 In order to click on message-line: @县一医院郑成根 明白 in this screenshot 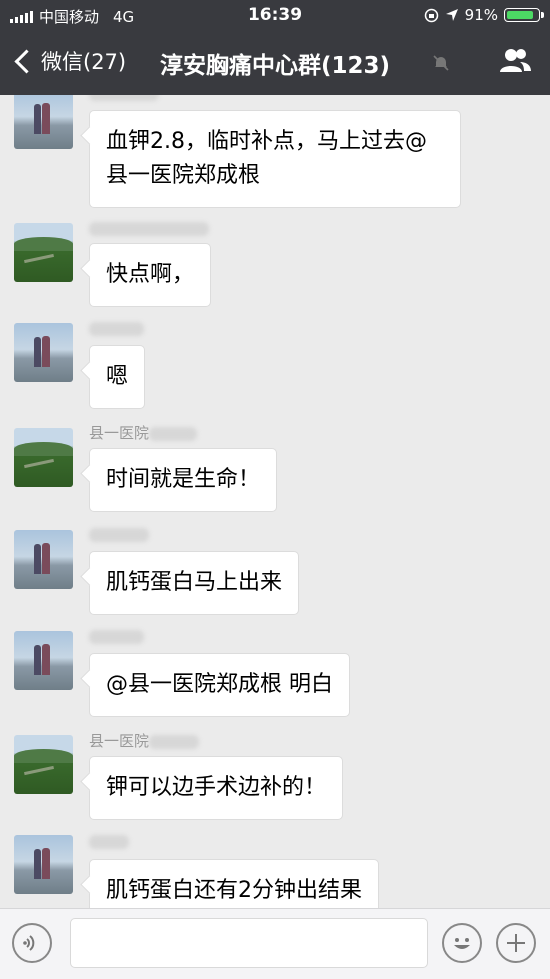, I will do `click(219, 684)`.